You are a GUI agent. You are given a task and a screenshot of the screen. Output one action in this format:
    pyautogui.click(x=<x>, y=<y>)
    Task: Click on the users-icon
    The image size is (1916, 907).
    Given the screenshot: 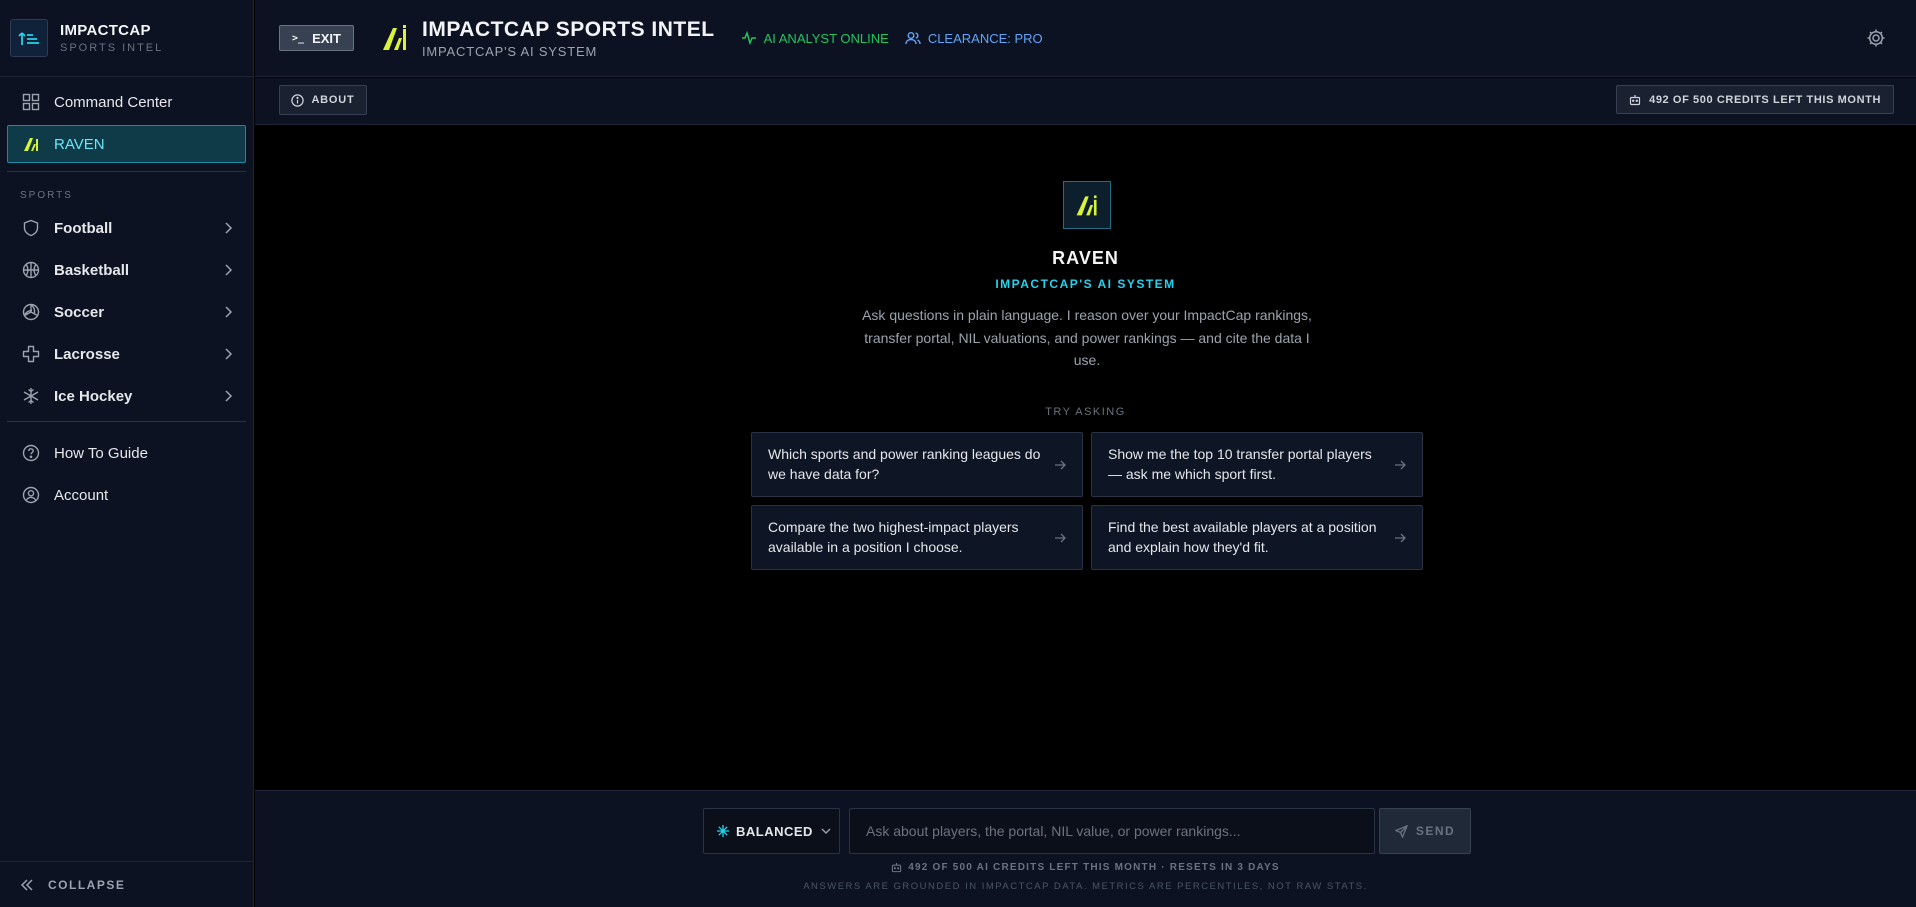 What is the action you would take?
    pyautogui.click(x=913, y=38)
    